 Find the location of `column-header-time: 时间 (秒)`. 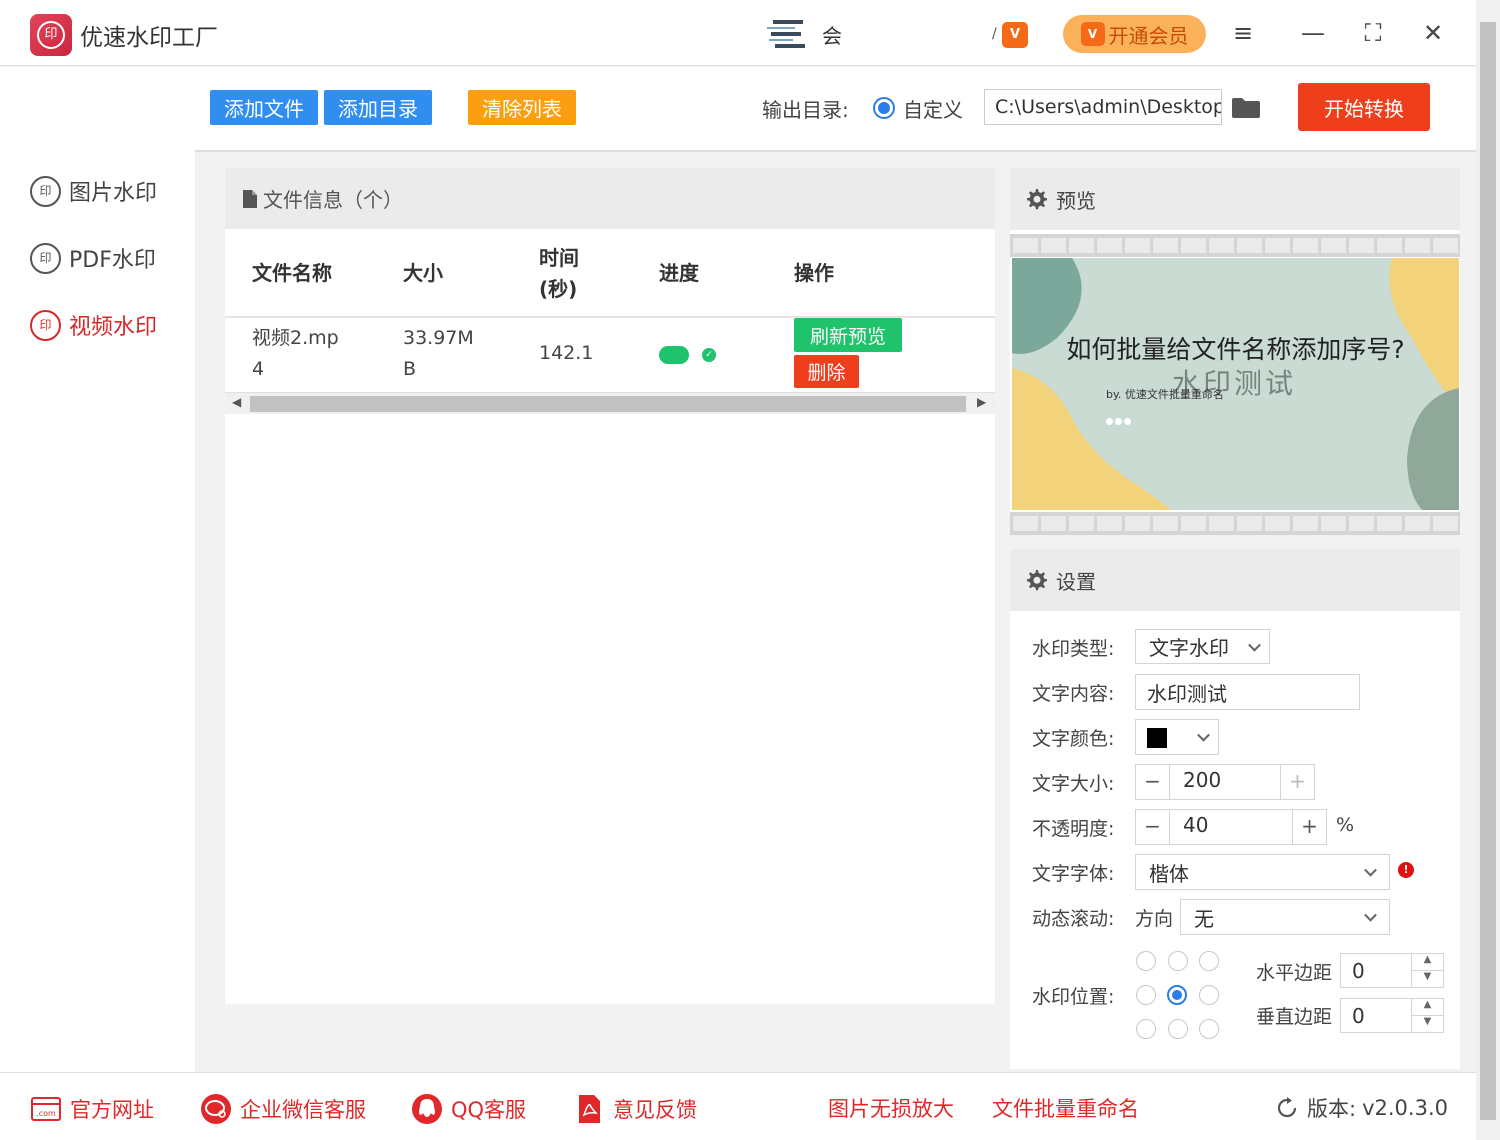

column-header-time: 时间 (秒) is located at coordinates (559, 274).